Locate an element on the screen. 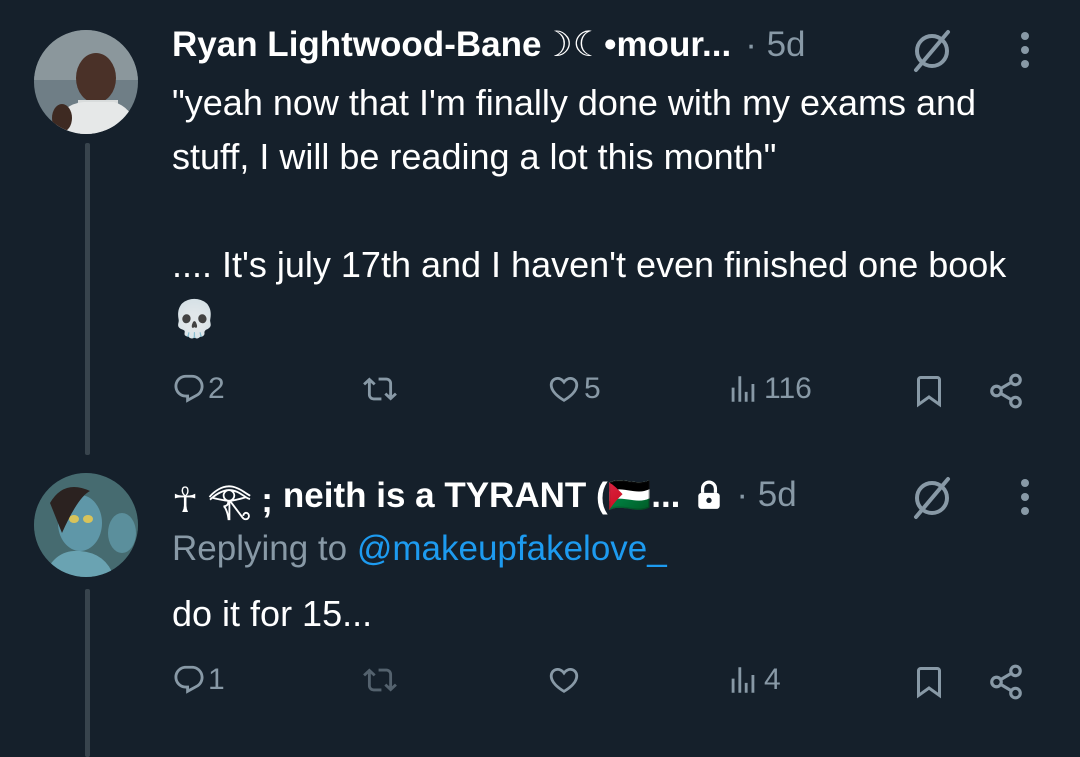 This screenshot has width=1080, height=757. tweet-header: ☥ 𓂀 ; neith is a TYRANT (🇵🇸... · 5d is located at coordinates (484, 497).